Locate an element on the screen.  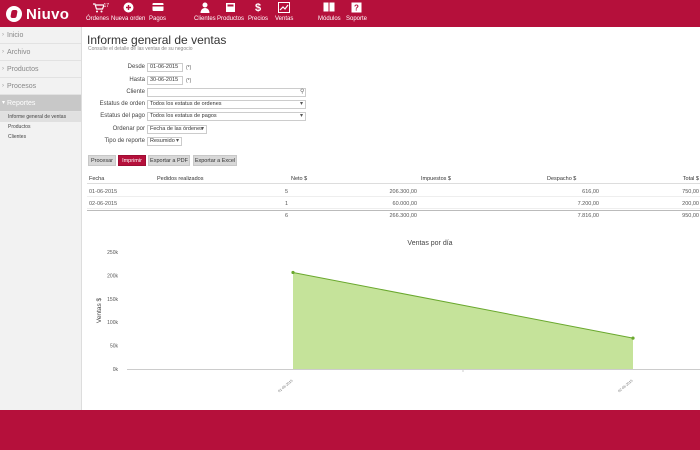
nav-precios: $ Precios is located at coordinates (258, 14).